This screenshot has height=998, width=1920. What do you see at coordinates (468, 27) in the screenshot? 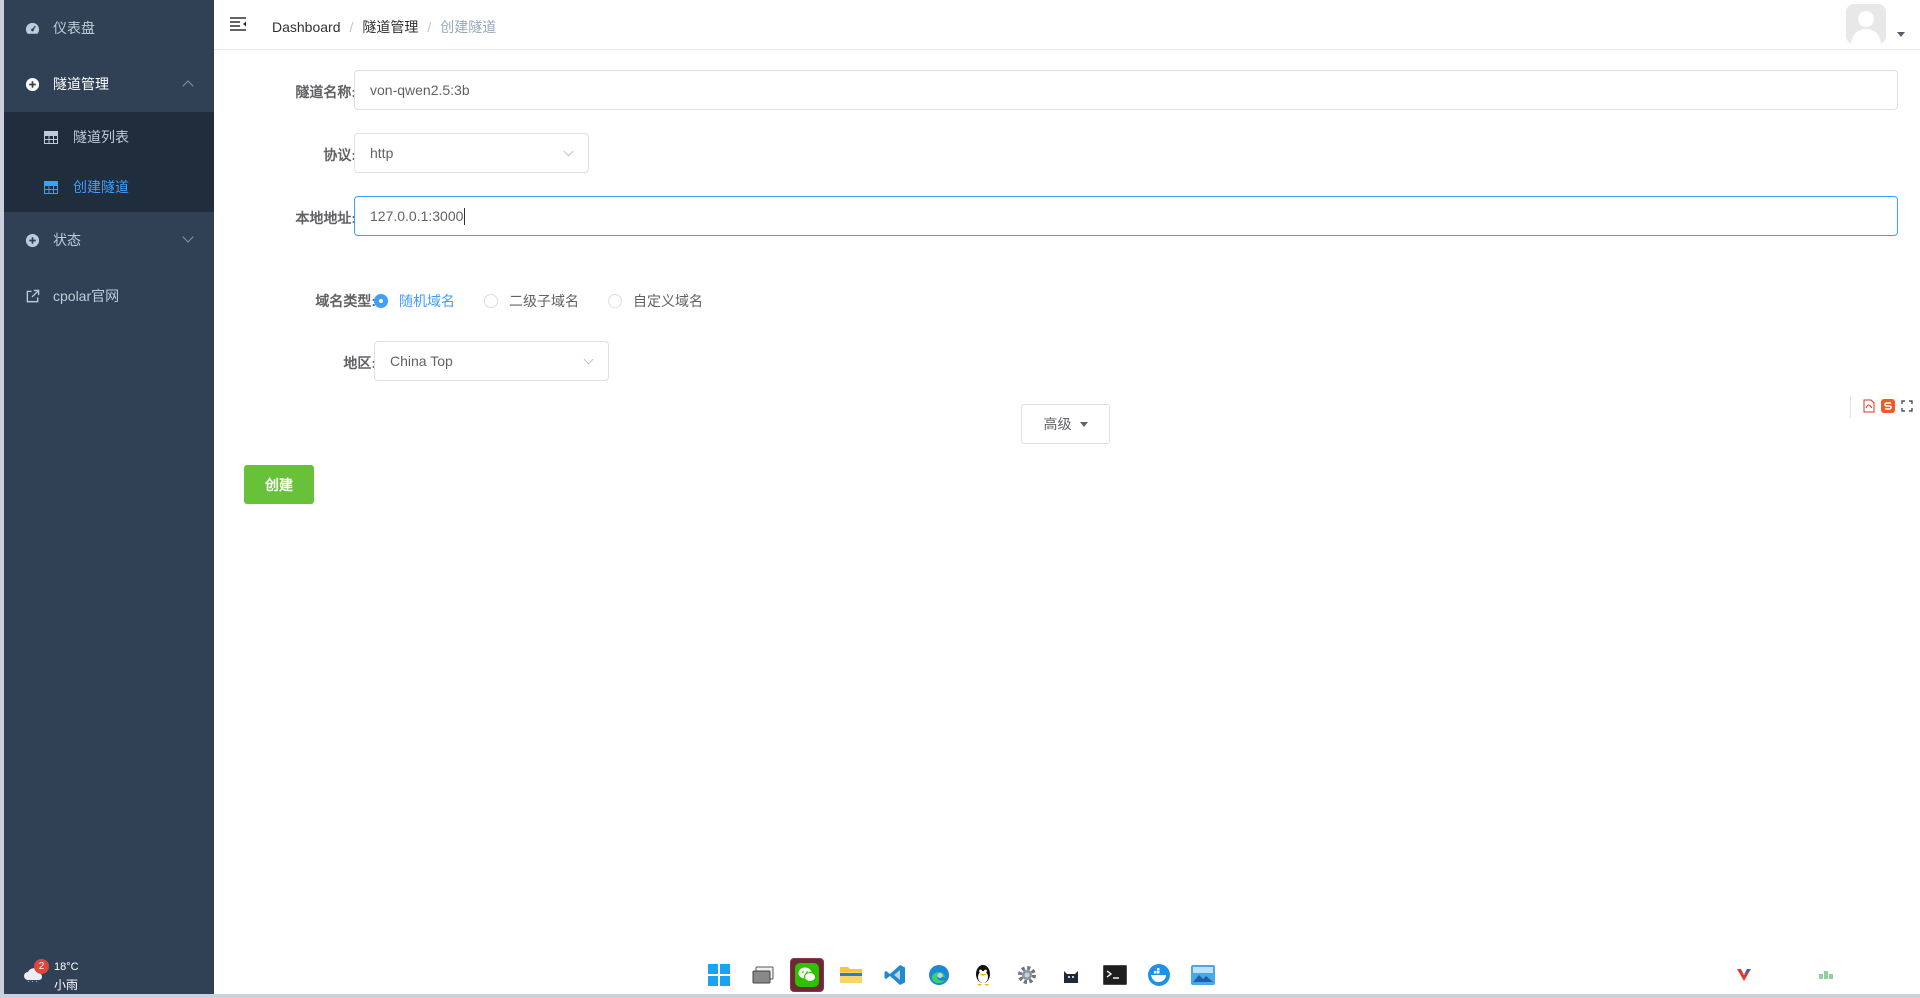
I see `breadcrumb-create-tunnel: 创建隧道` at bounding box center [468, 27].